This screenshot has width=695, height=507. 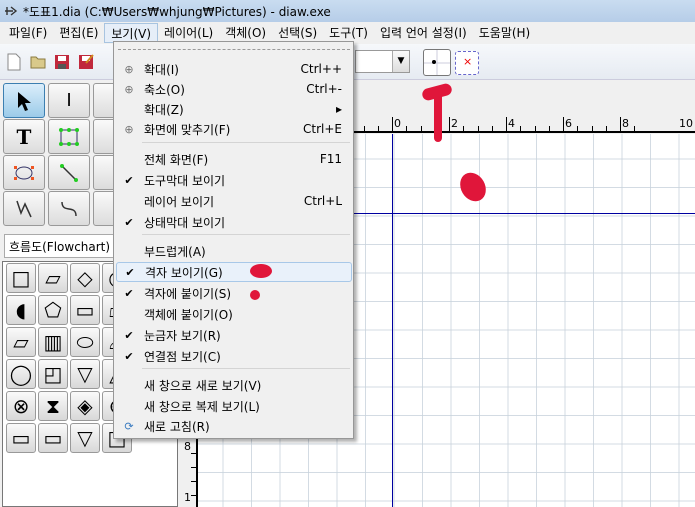 I want to click on tool-text: T, so click(x=24, y=136).